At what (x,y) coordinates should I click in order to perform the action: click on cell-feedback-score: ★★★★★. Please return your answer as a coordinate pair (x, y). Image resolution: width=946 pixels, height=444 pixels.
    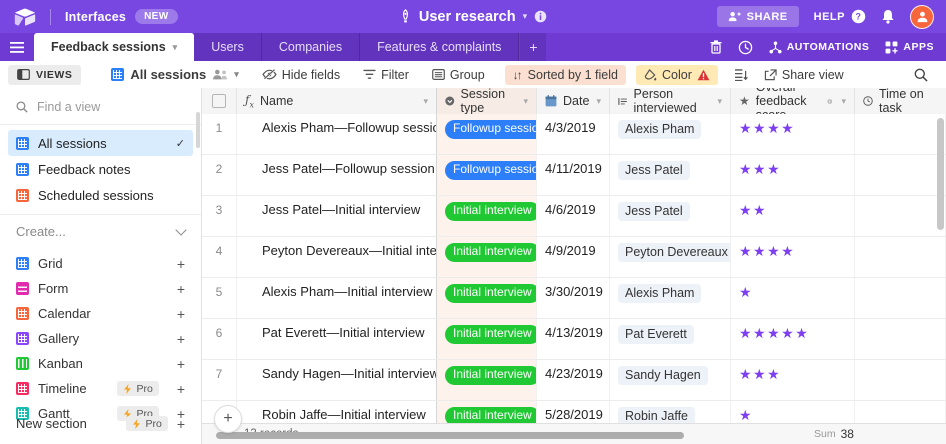
    Looking at the image, I should click on (793, 339).